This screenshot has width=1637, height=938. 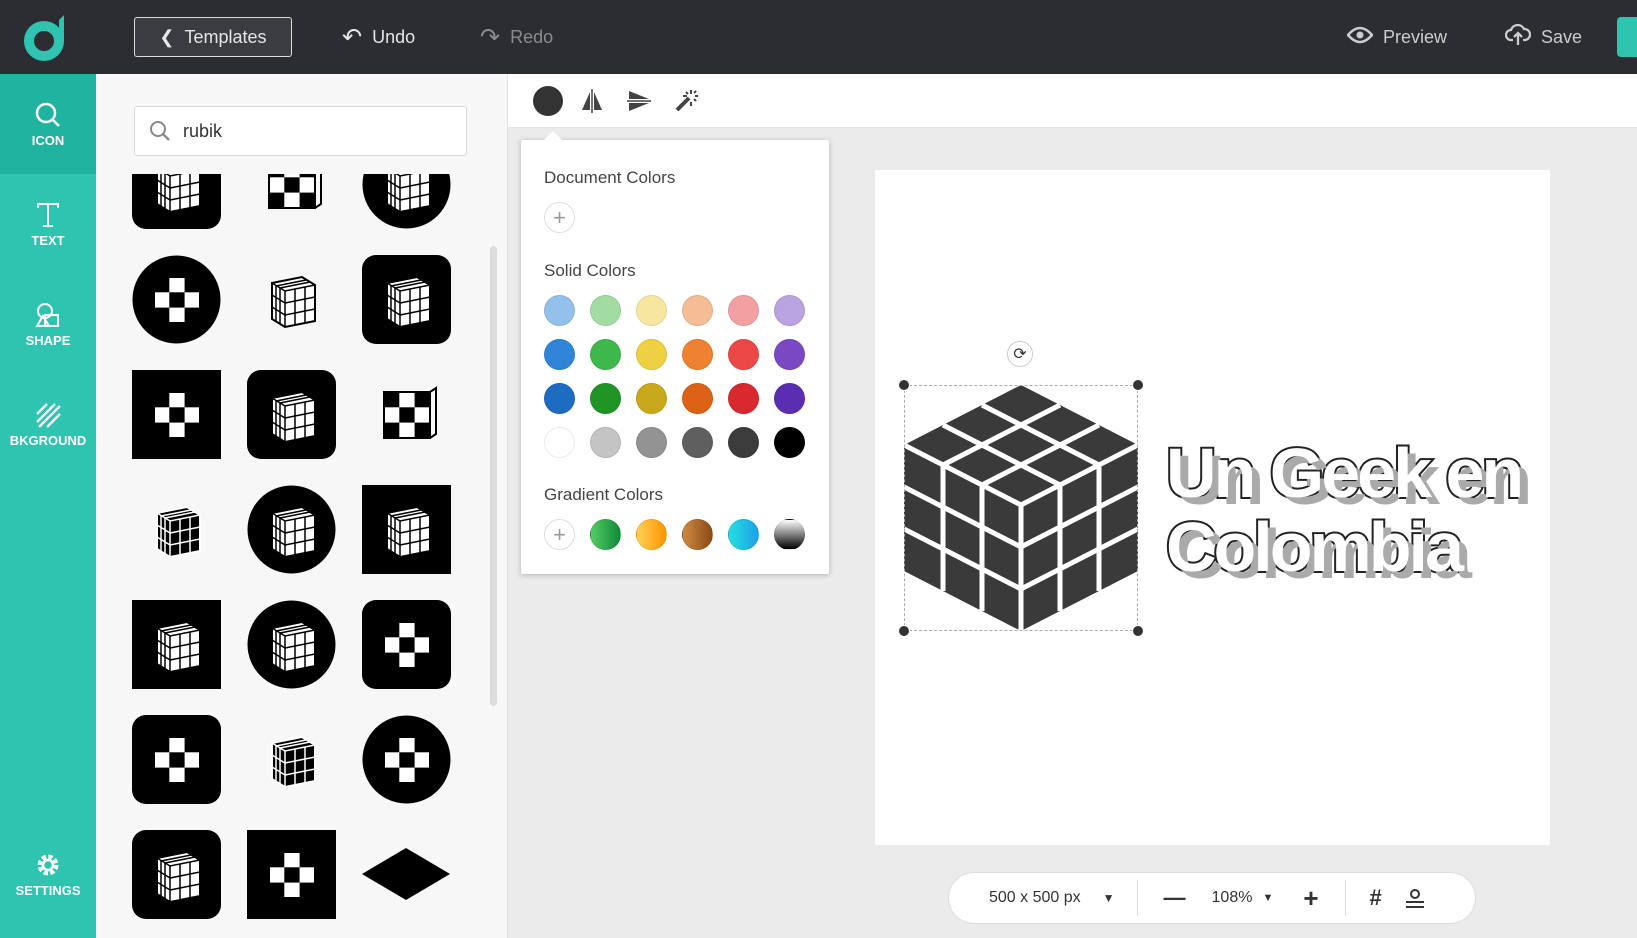 What do you see at coordinates (1109, 898) in the screenshot?
I see `size-dropdown-icon: ▼` at bounding box center [1109, 898].